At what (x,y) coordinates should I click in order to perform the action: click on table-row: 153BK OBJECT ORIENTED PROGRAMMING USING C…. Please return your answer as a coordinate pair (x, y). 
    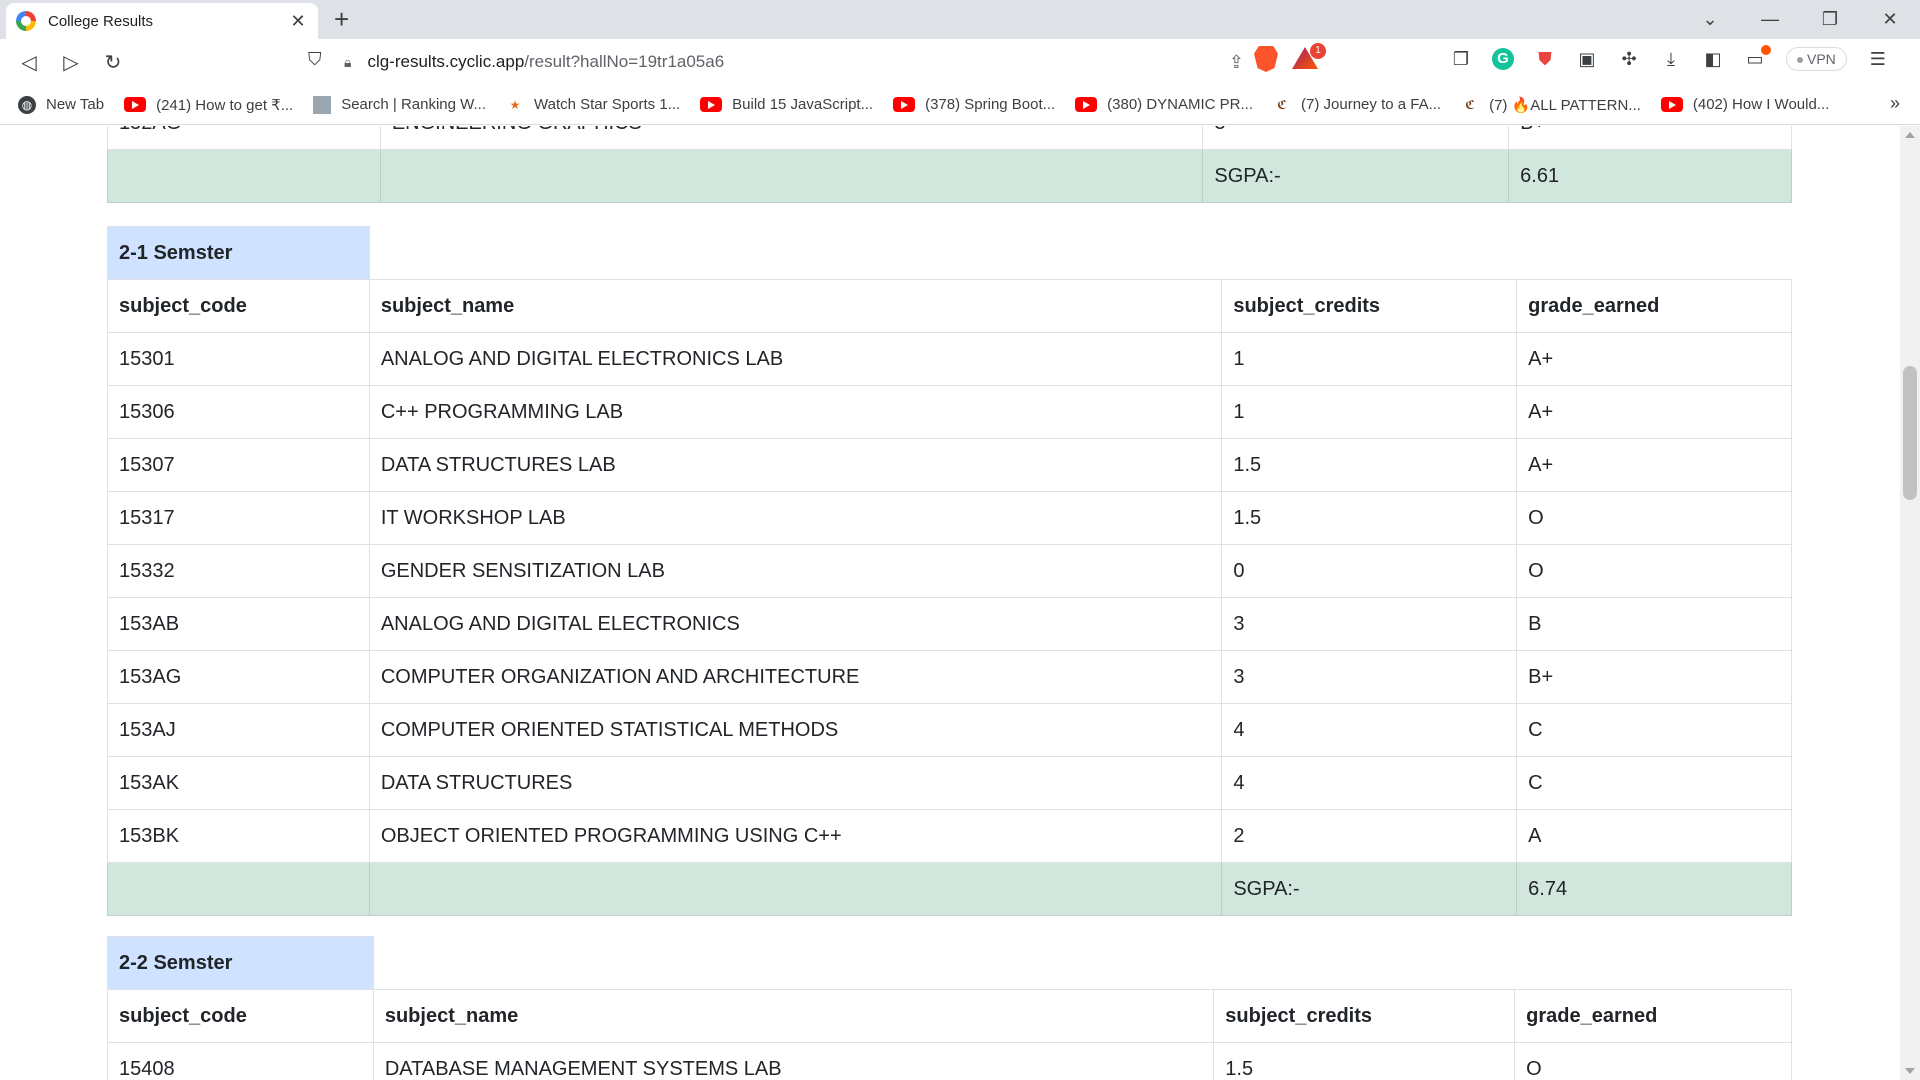
    Looking at the image, I should click on (949, 836).